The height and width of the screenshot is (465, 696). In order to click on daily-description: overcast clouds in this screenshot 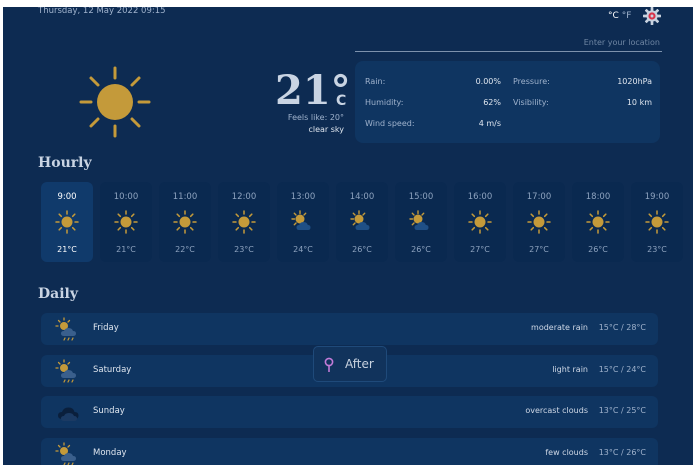, I will do `click(556, 410)`.